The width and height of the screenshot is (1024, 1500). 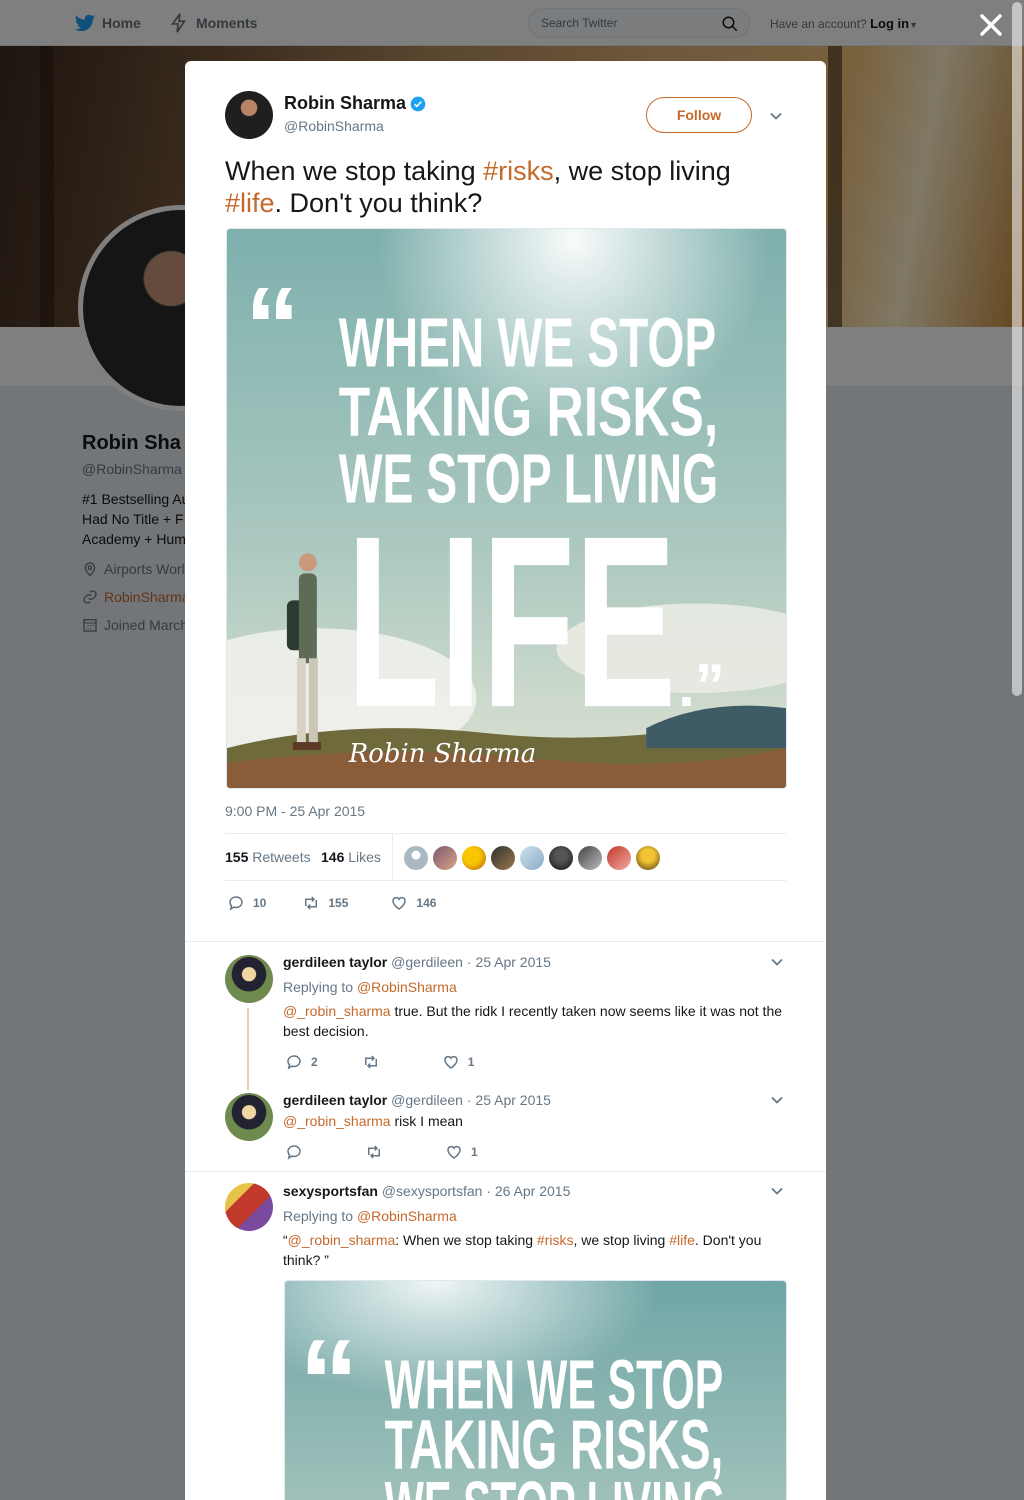 I want to click on reply-action, so click(x=294, y=1152).